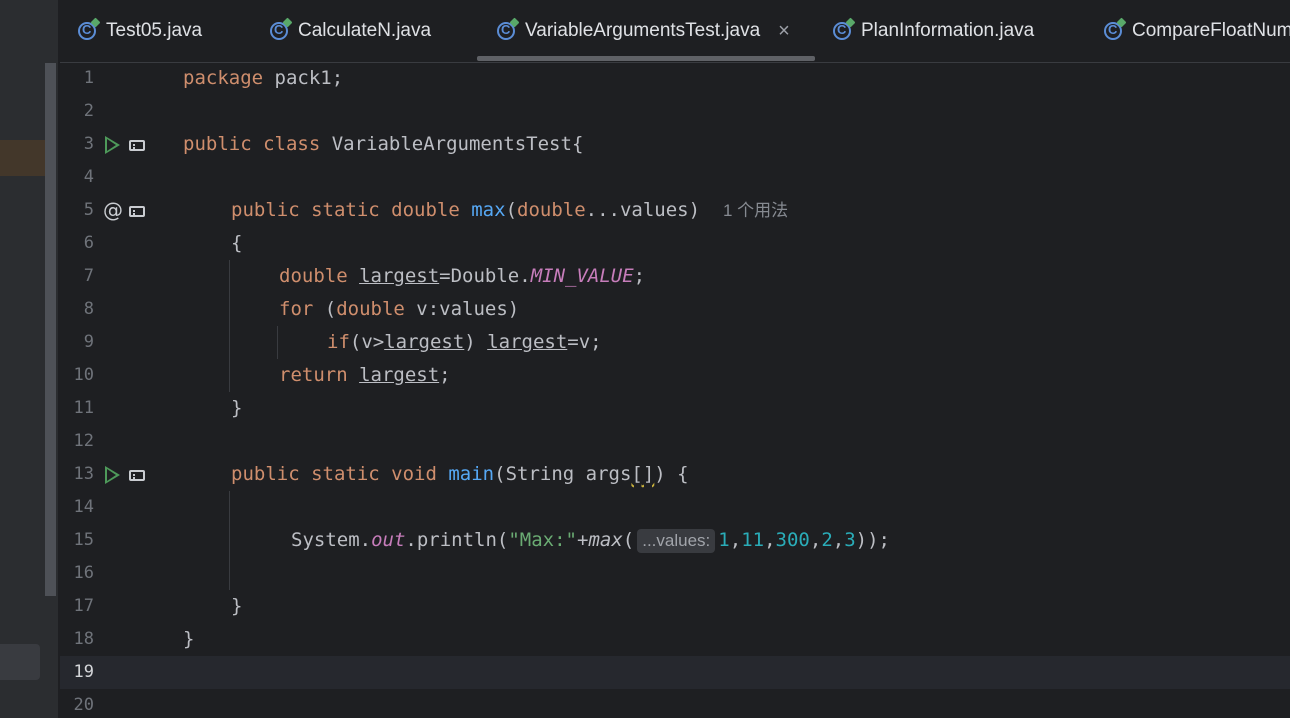 The height and width of the screenshot is (718, 1290). I want to click on line-number: 8, so click(88, 309).